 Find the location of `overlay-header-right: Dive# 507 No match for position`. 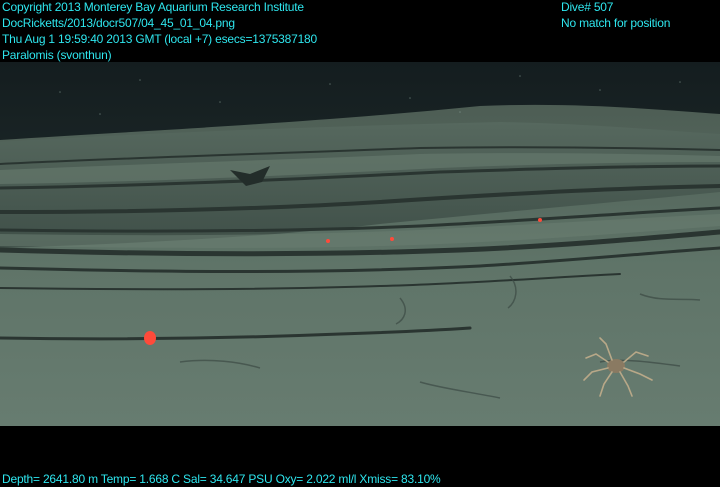

overlay-header-right: Dive# 507 No match for position is located at coordinates (615, 15).